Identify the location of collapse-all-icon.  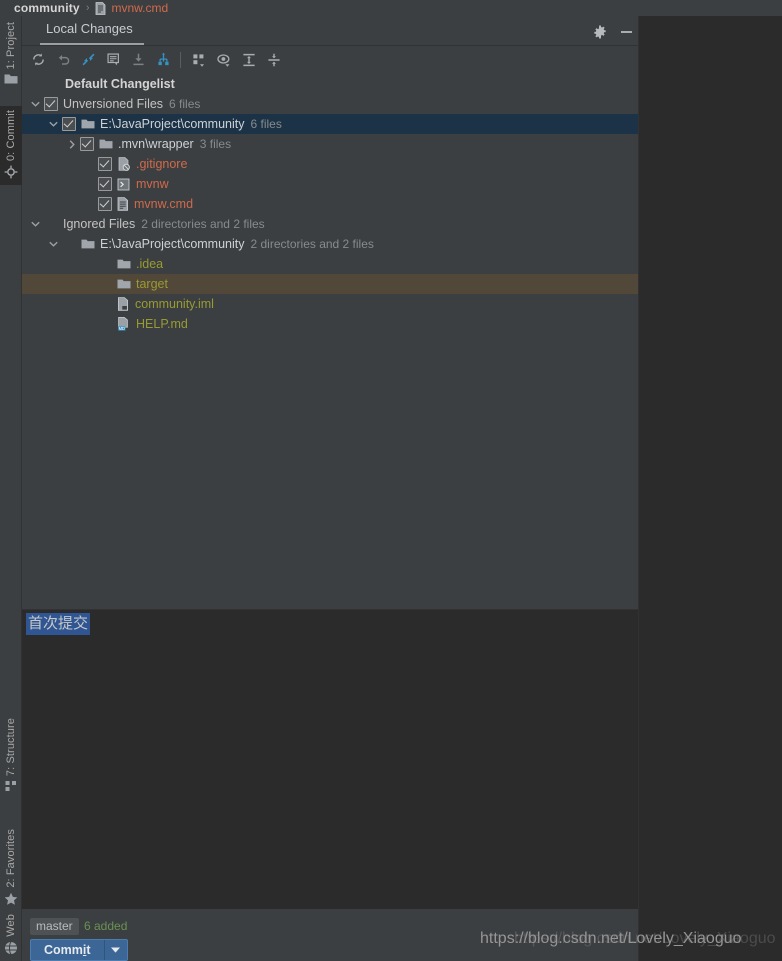
(274, 60).